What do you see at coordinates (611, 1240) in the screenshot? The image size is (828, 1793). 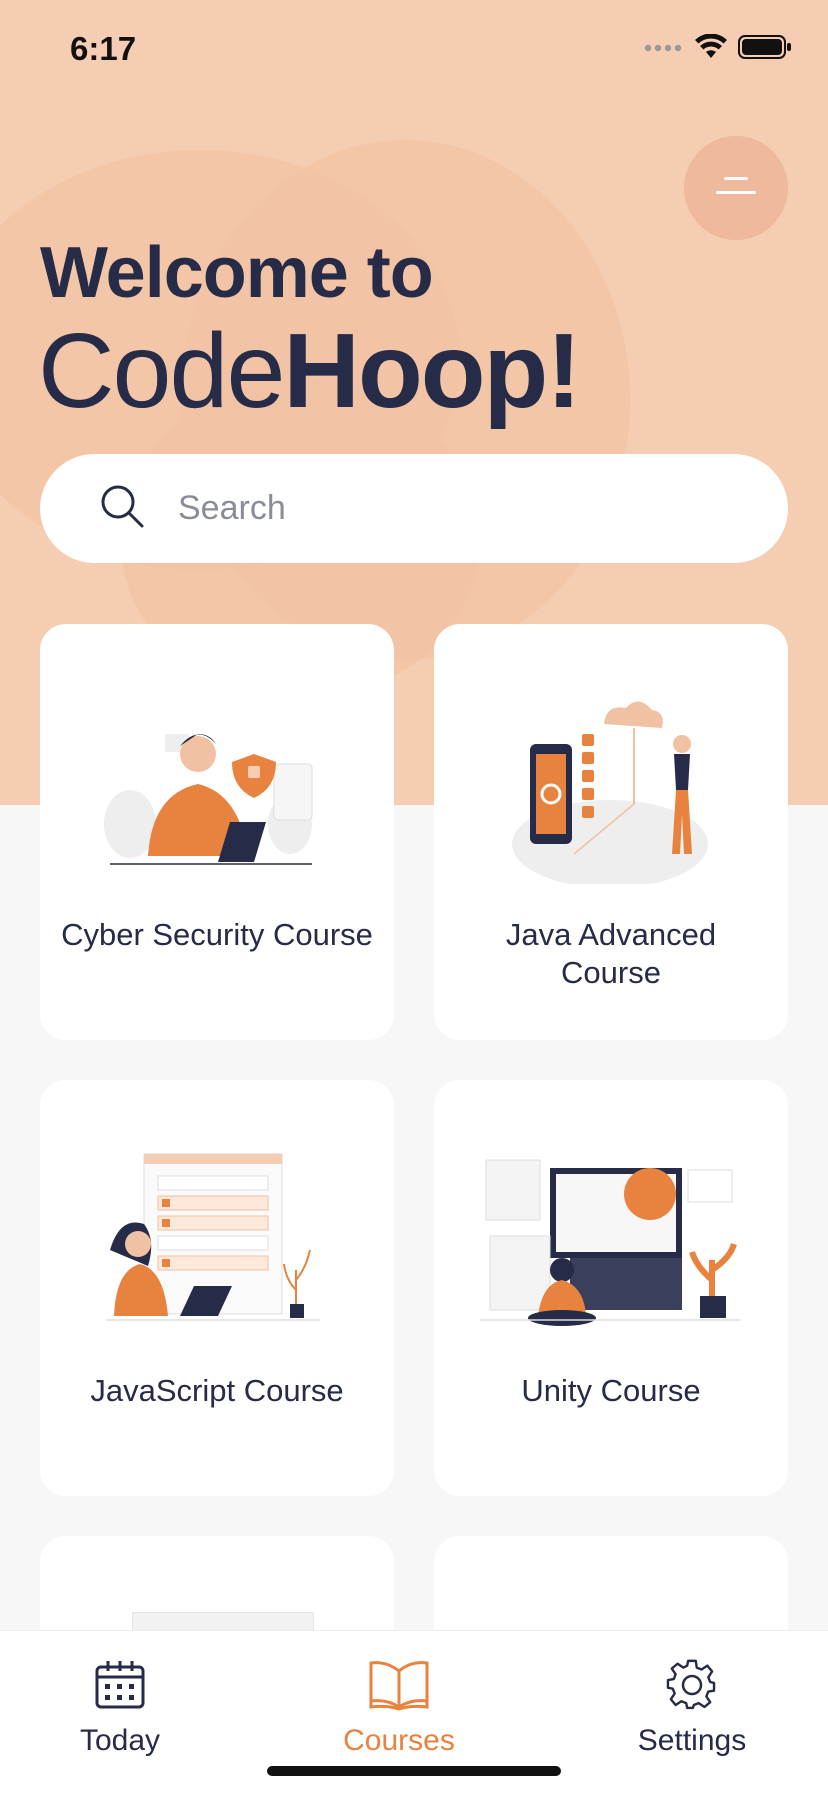 I see `unity-illustration` at bounding box center [611, 1240].